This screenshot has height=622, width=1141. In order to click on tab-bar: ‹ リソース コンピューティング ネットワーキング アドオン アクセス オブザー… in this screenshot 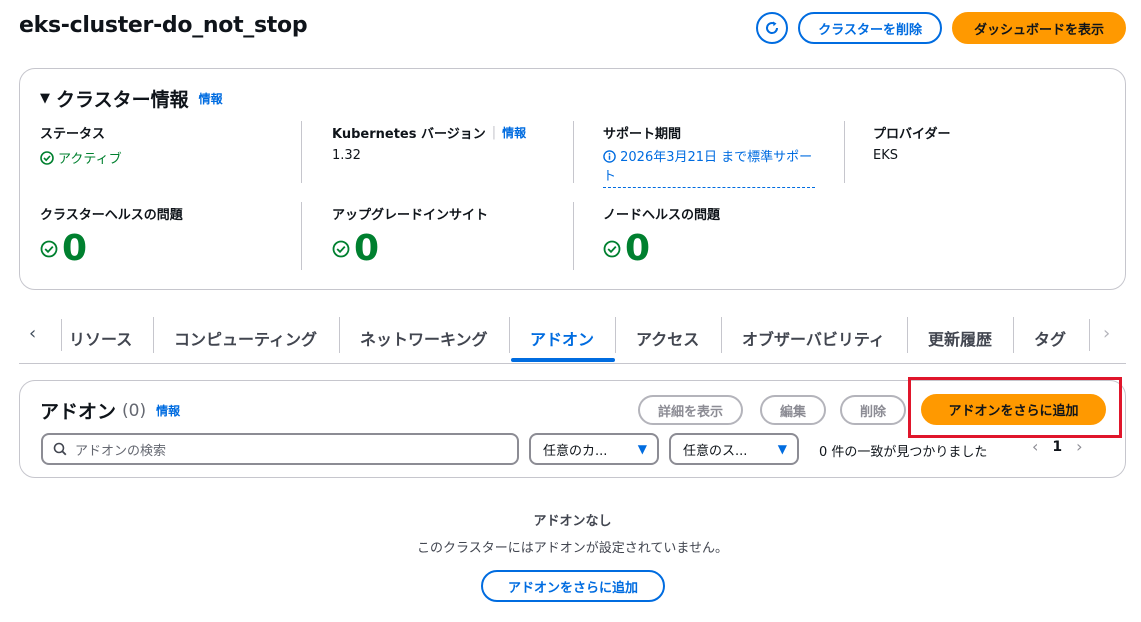, I will do `click(572, 338)`.